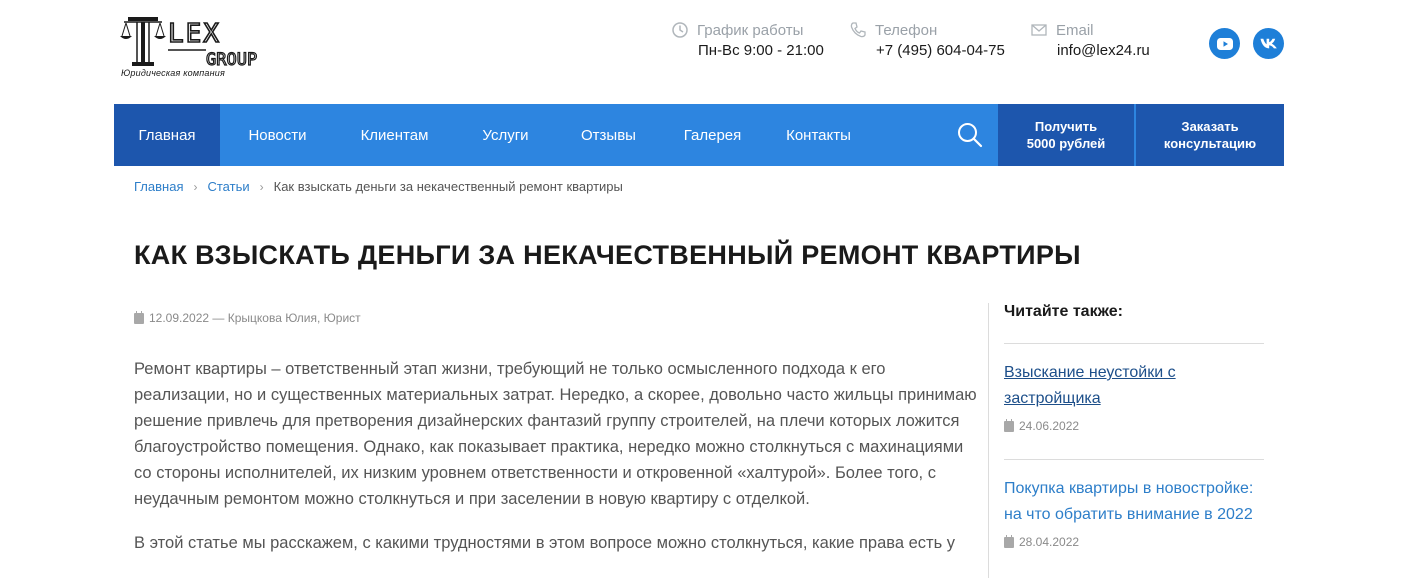 The height and width of the screenshot is (578, 1404). Describe the element at coordinates (761, 50) in the screenshot. I see `schedule-value: Пн-Вс 9:00 - 21:00` at that location.